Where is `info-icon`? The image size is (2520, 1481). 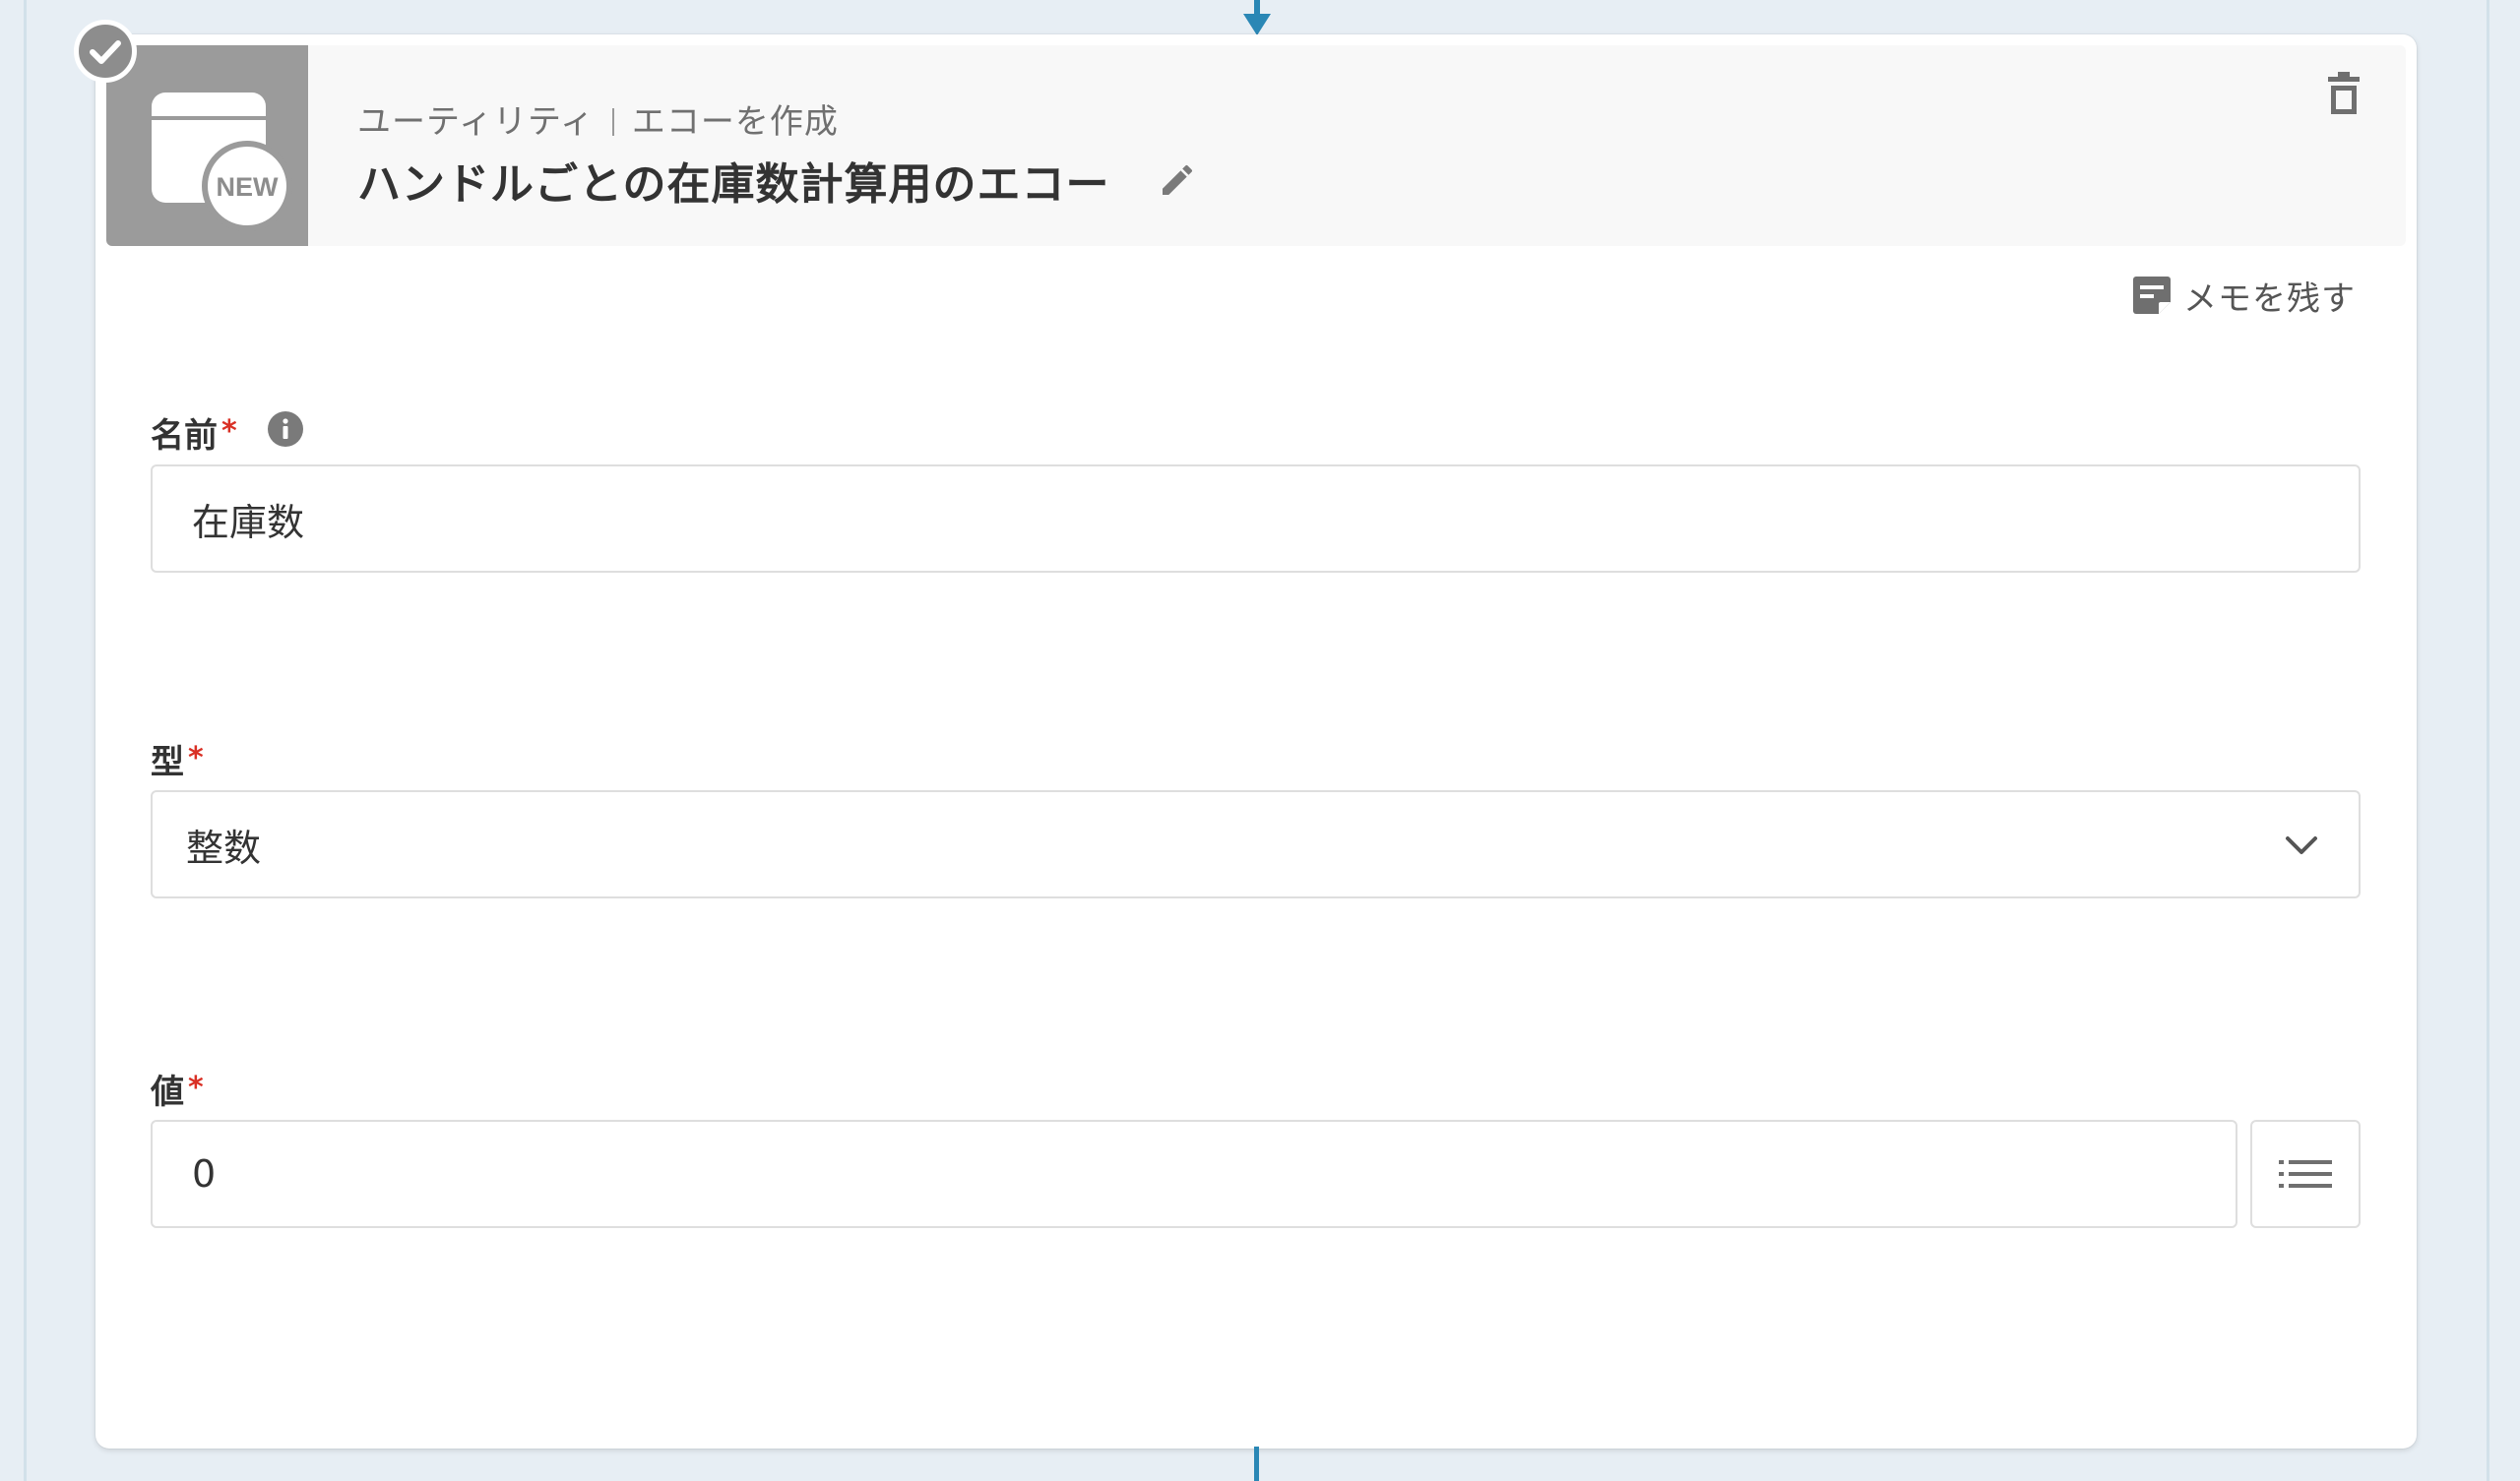
info-icon is located at coordinates (285, 429).